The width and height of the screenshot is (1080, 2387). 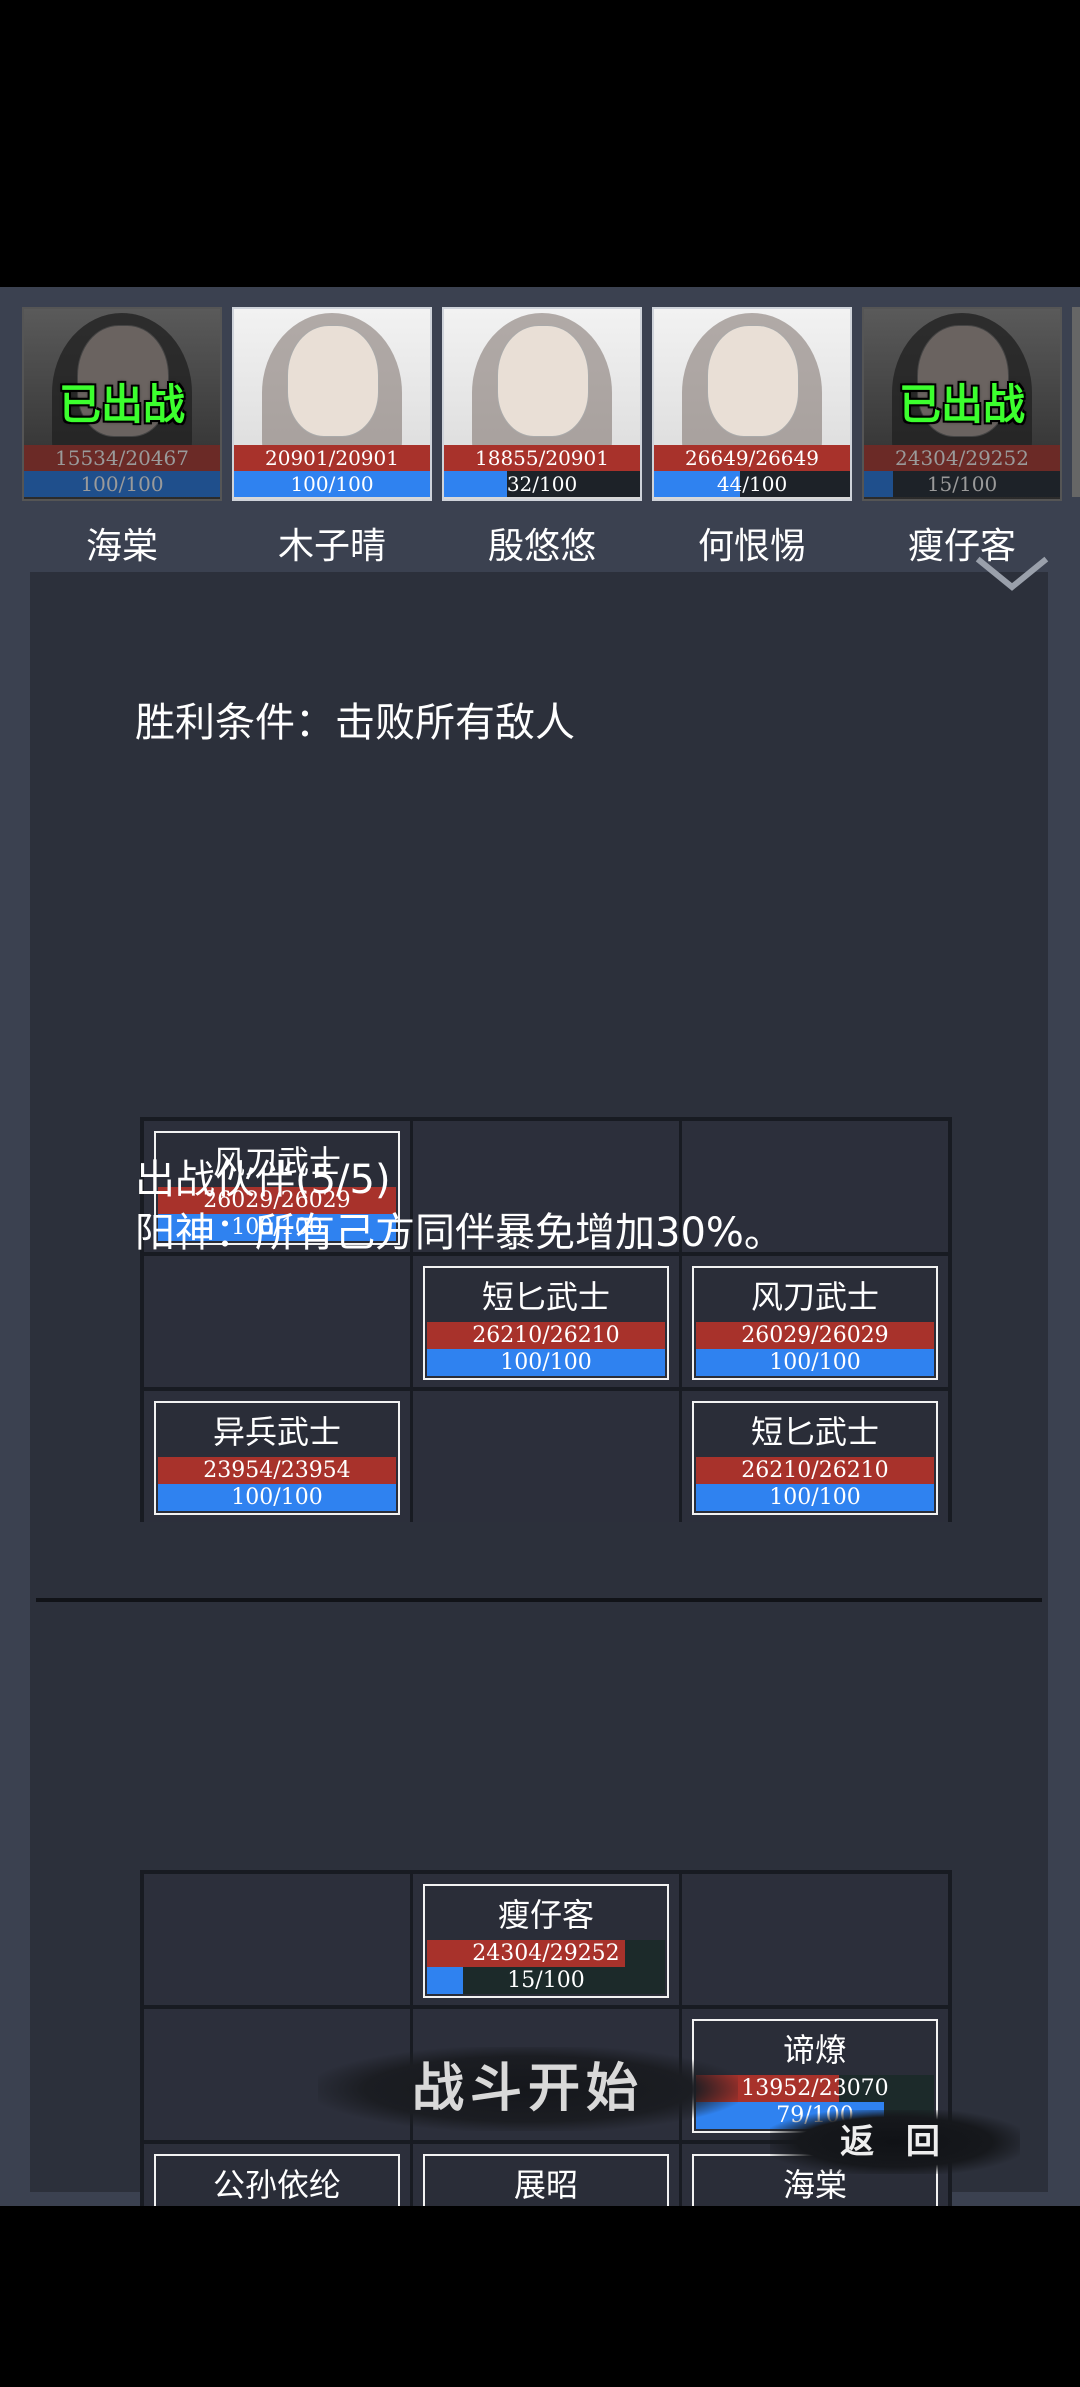 I want to click on roster-hero-card: 26649/26649 44/100 何恨惕, so click(x=752, y=437).